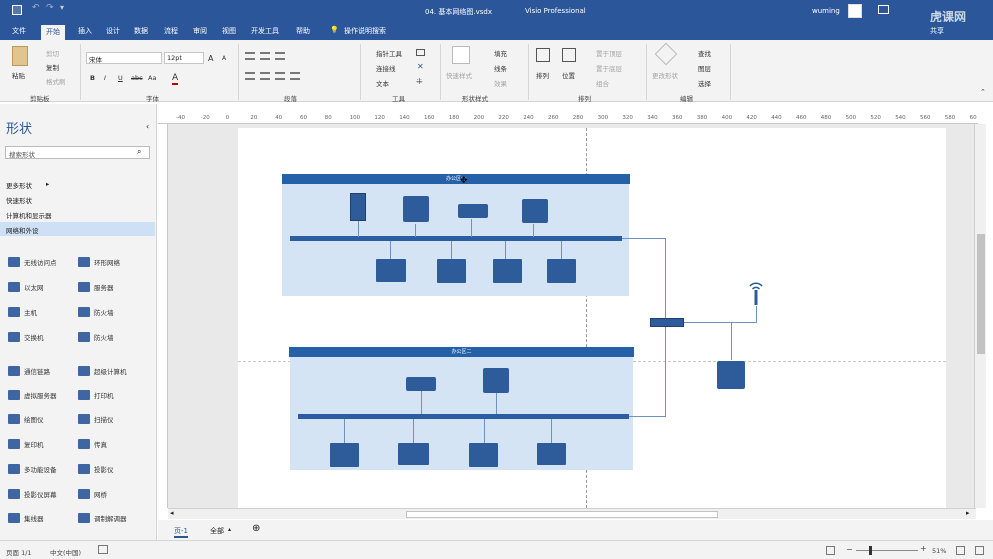  What do you see at coordinates (210, 58) in the screenshot?
I see `grow-font-button: A` at bounding box center [210, 58].